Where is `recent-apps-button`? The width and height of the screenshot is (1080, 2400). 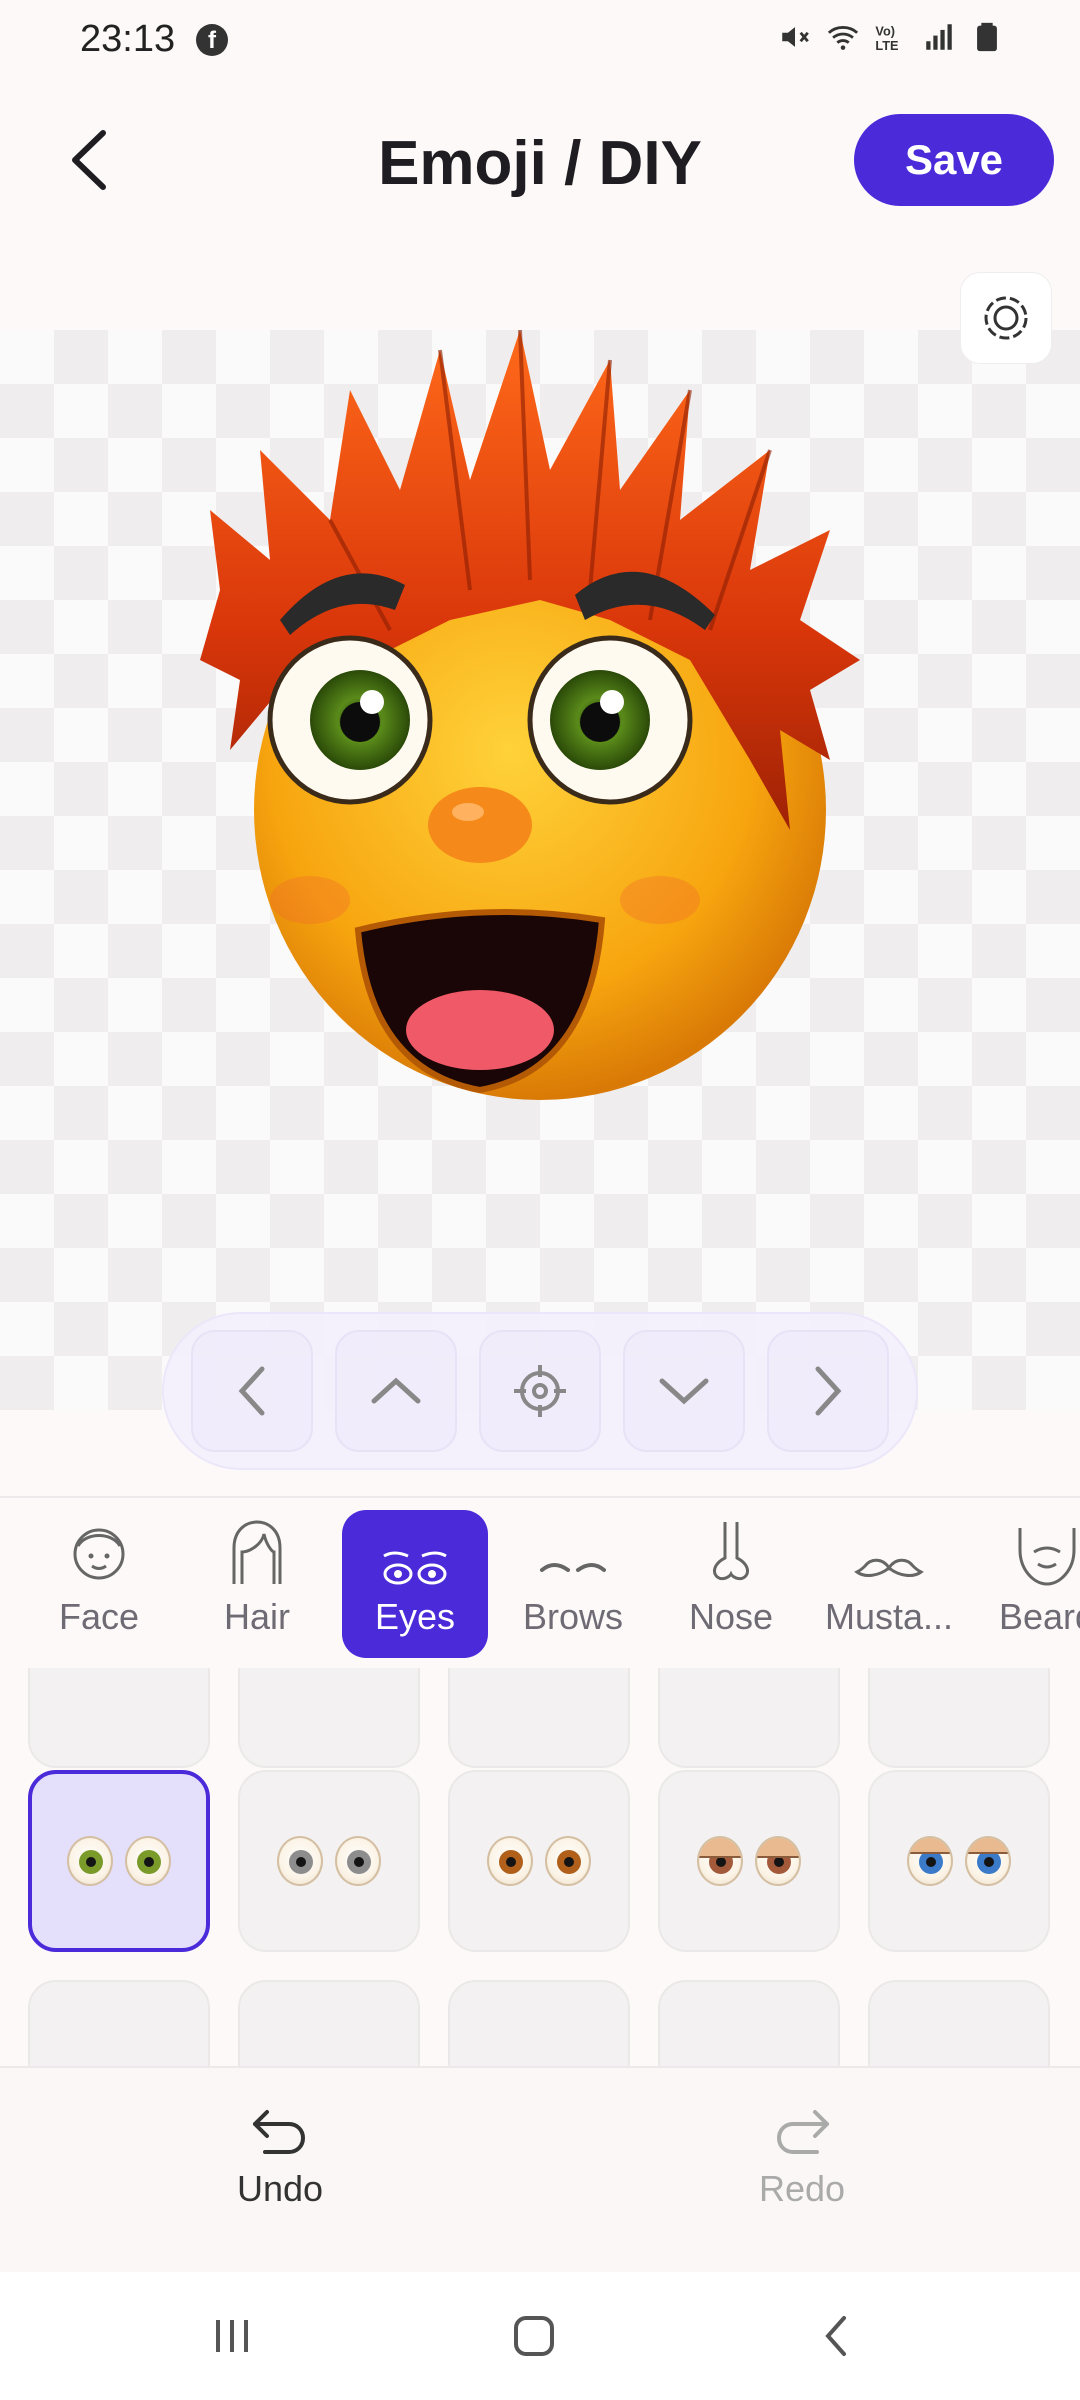 recent-apps-button is located at coordinates (232, 2336).